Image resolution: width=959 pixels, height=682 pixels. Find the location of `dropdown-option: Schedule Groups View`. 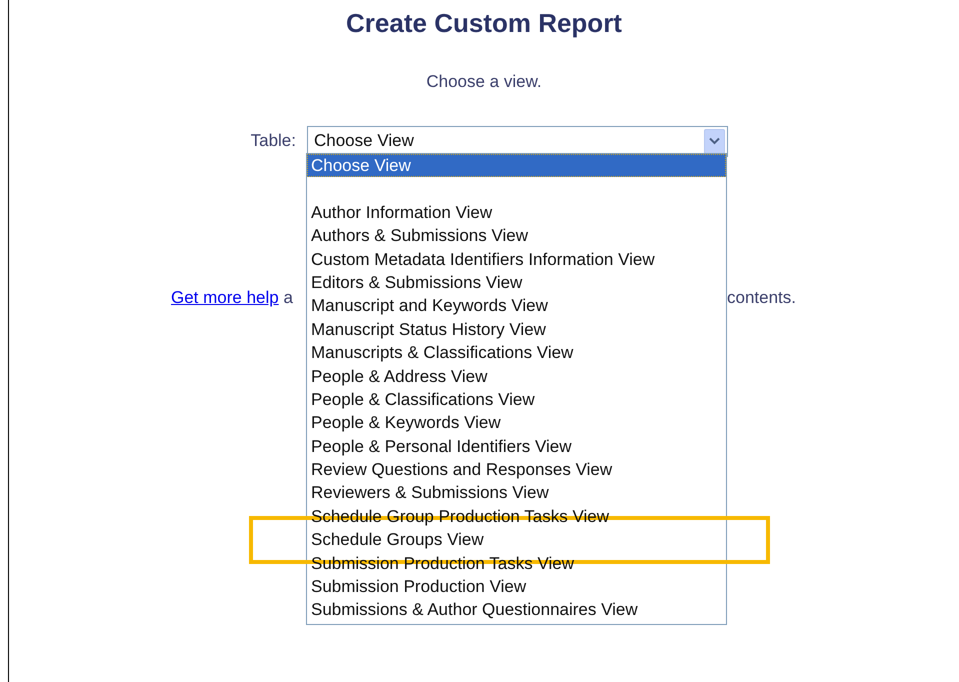

dropdown-option: Schedule Groups View is located at coordinates (516, 540).